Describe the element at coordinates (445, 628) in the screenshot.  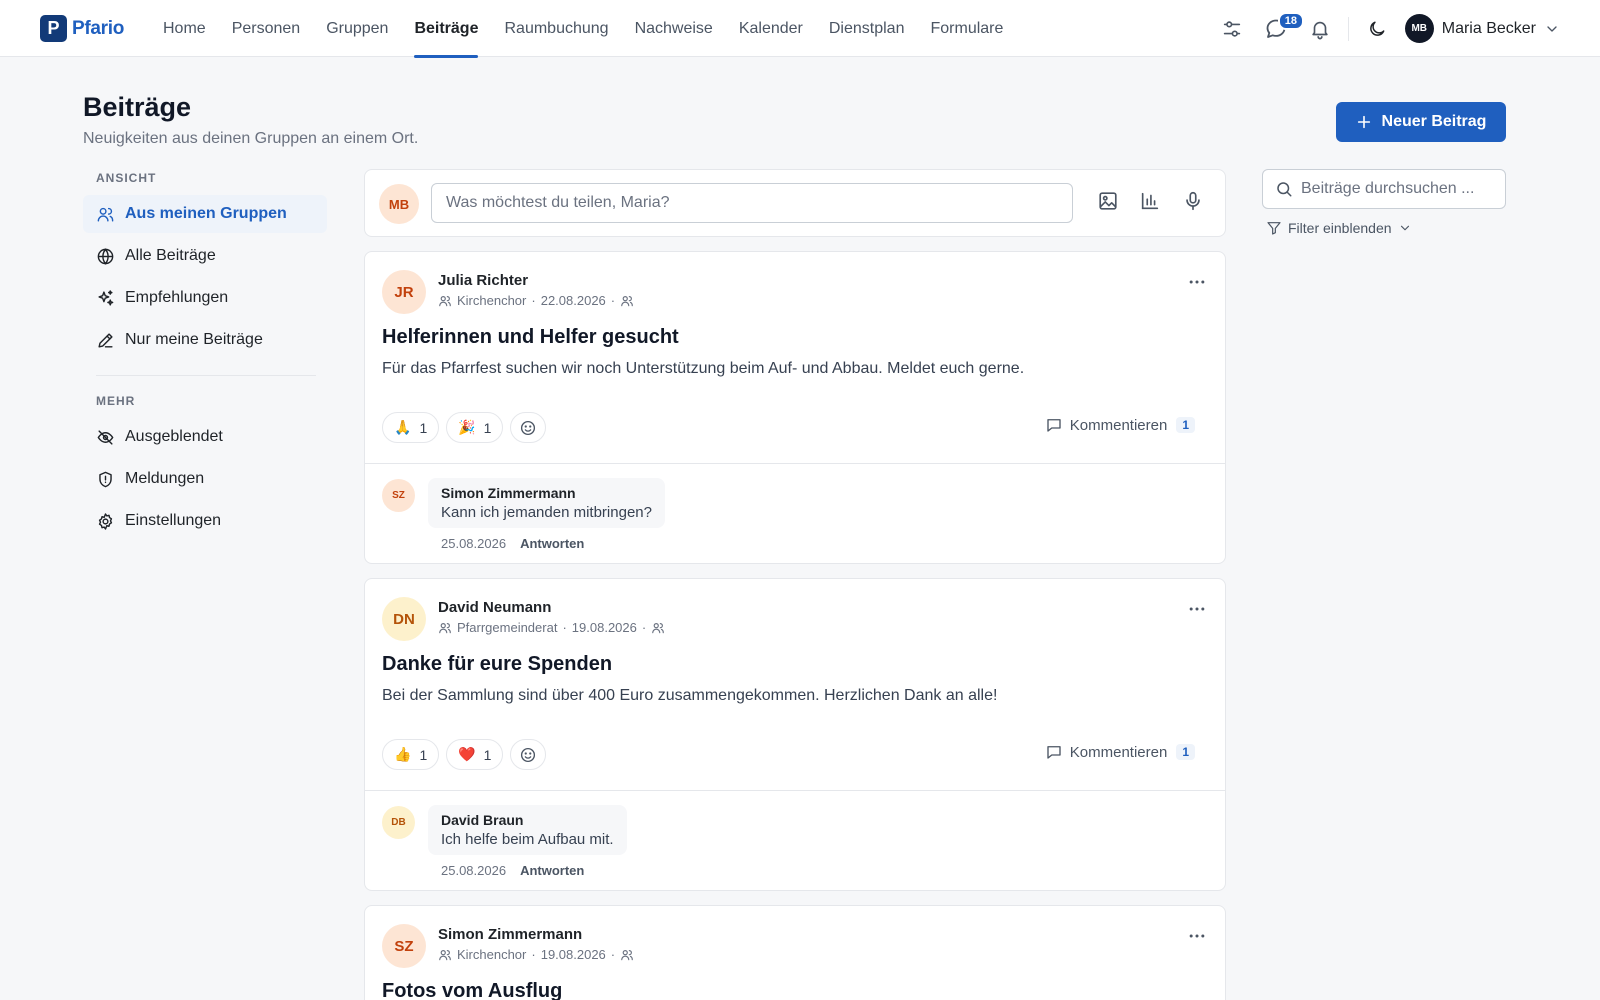
I see `group-icon` at that location.